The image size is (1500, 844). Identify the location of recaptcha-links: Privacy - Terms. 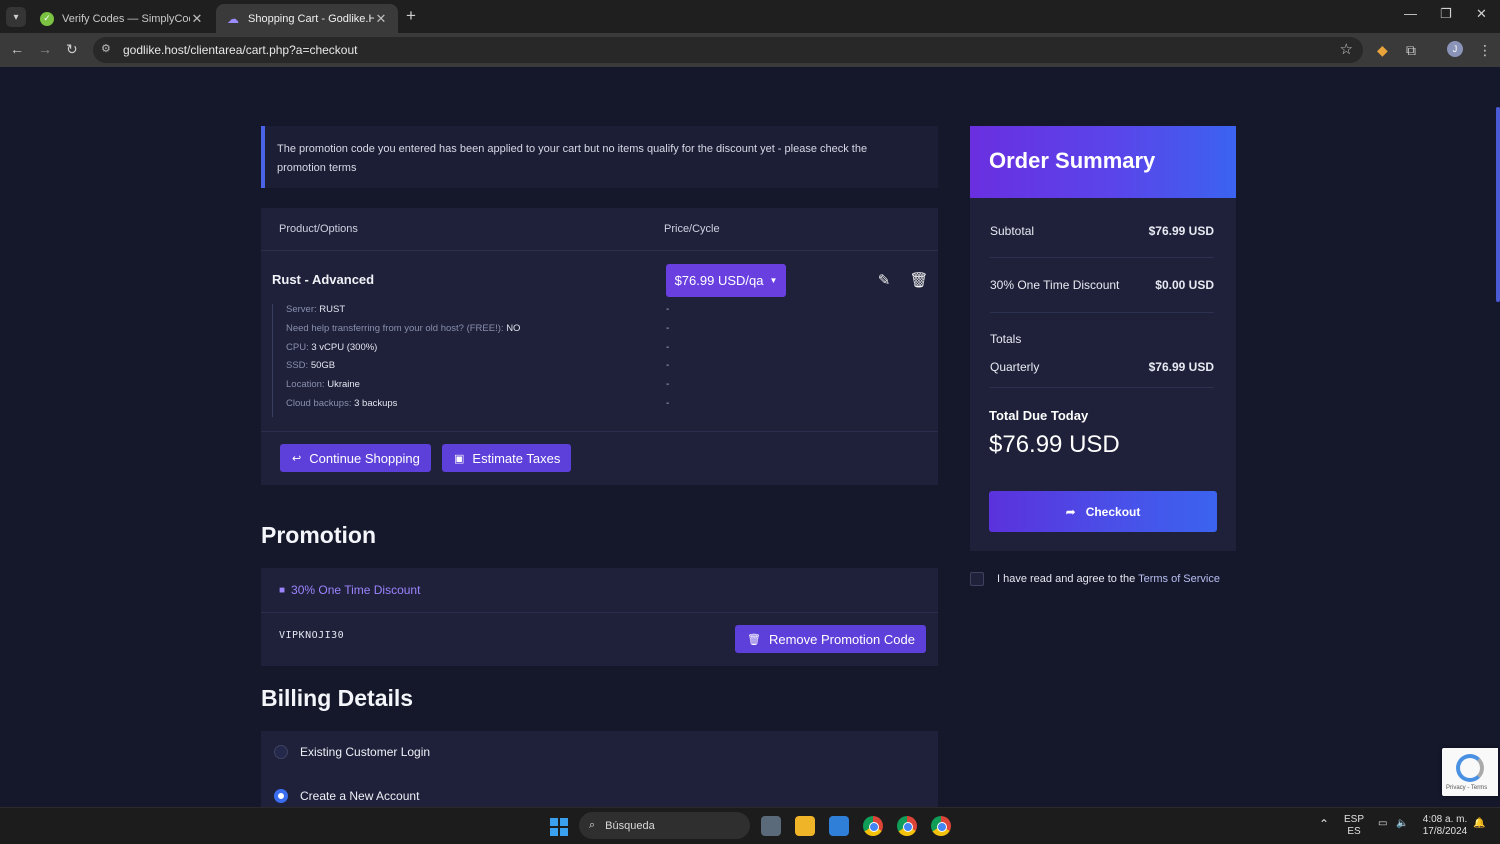
(1466, 788).